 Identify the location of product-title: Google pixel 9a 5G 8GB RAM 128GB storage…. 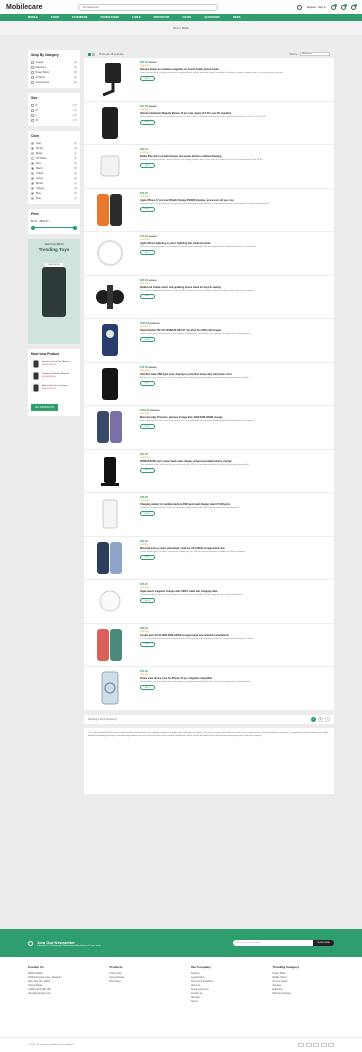
(235, 635).